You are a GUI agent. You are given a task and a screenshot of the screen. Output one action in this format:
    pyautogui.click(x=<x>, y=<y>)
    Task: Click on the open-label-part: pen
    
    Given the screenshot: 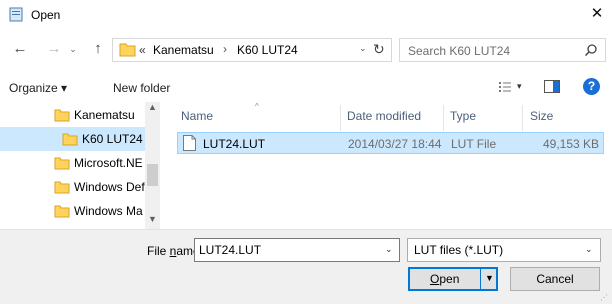 What is the action you would take?
    pyautogui.click(x=449, y=279)
    